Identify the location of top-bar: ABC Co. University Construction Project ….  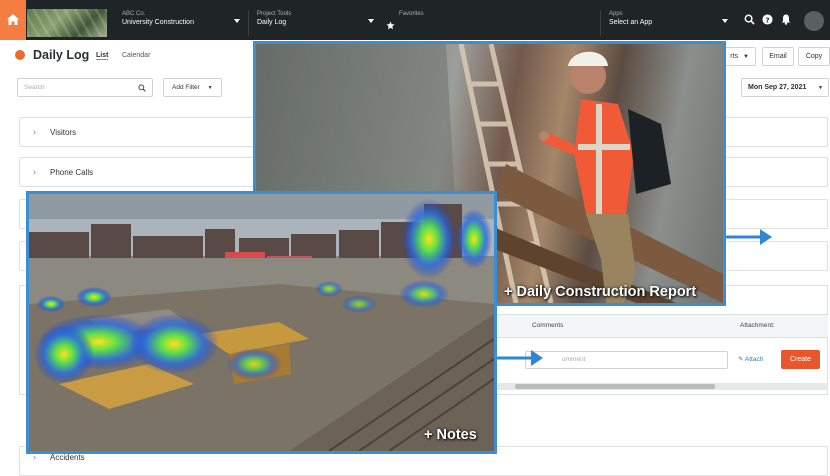
(415, 20).